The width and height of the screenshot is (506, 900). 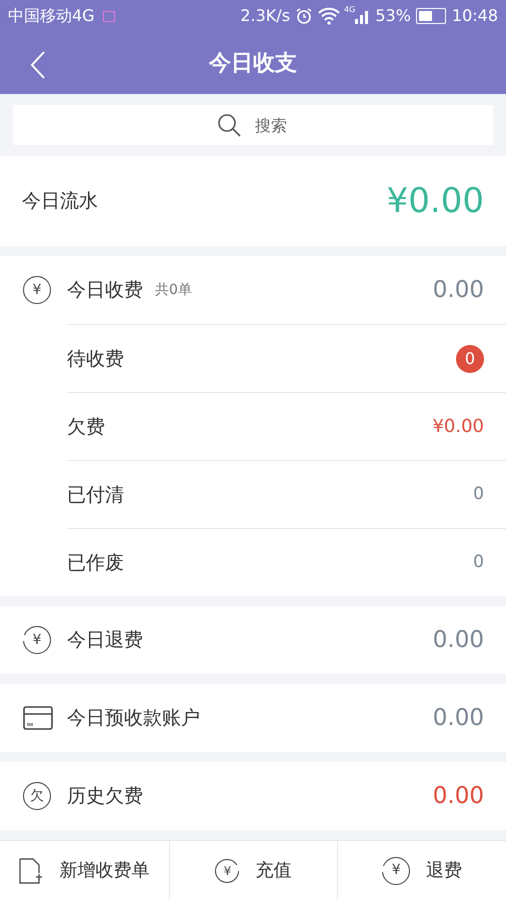 I want to click on summary-row: 欠 历史欠费 0.00, so click(x=253, y=796).